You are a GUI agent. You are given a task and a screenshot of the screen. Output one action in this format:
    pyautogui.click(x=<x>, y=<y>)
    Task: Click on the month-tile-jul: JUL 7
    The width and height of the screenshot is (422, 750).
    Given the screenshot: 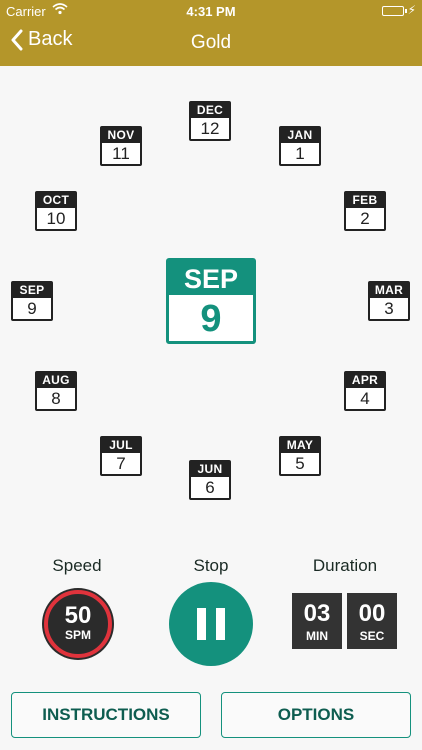 What is the action you would take?
    pyautogui.click(x=121, y=456)
    